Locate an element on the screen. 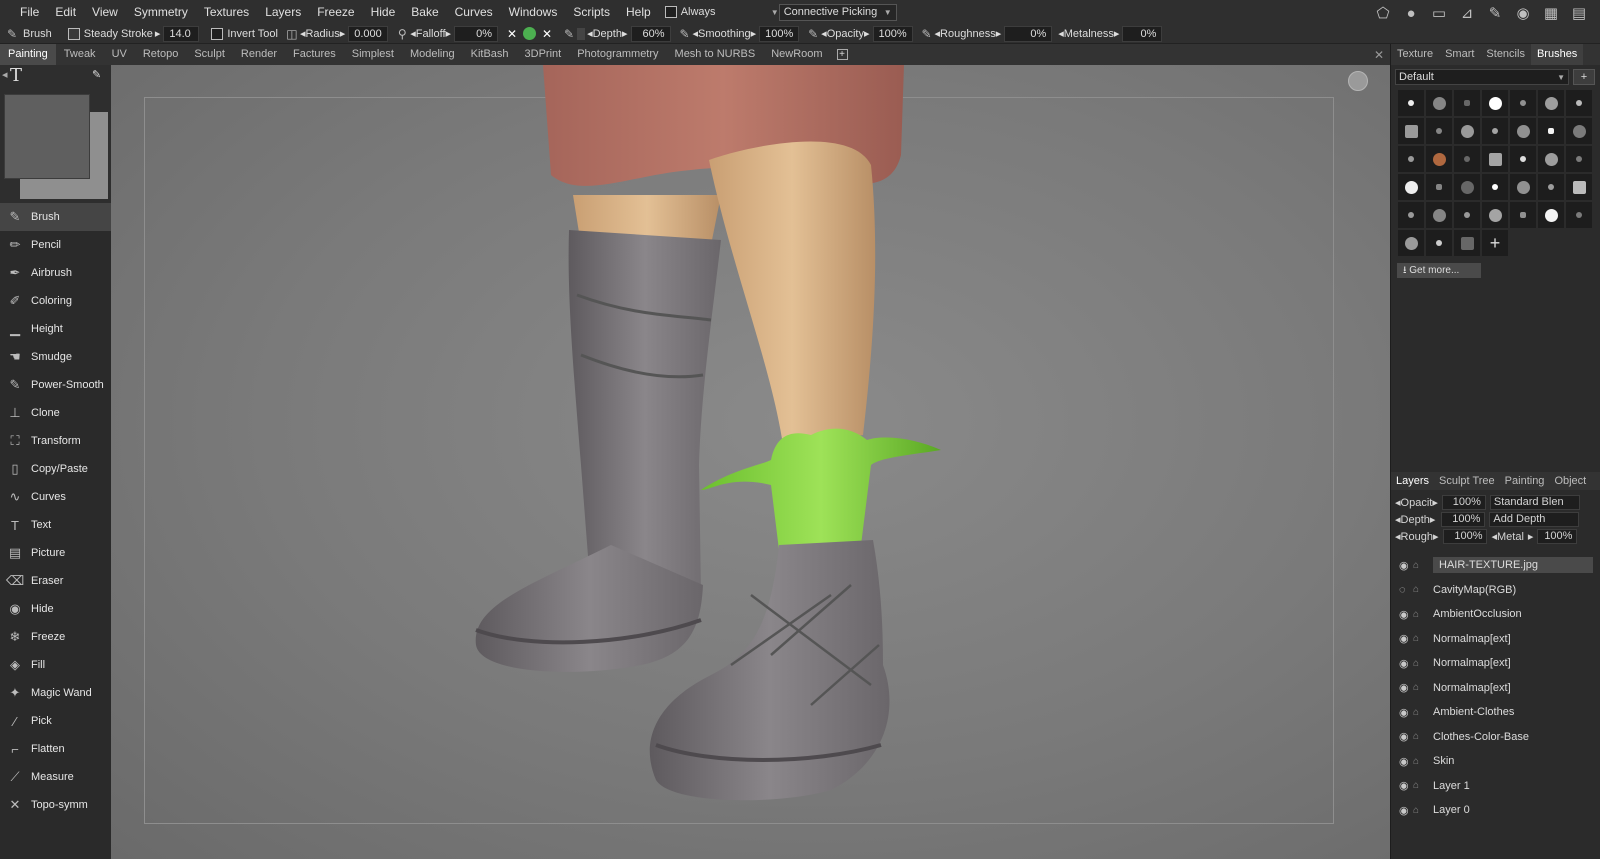 The width and height of the screenshot is (1600, 859). menu-symmetry: Symmetry is located at coordinates (161, 12).